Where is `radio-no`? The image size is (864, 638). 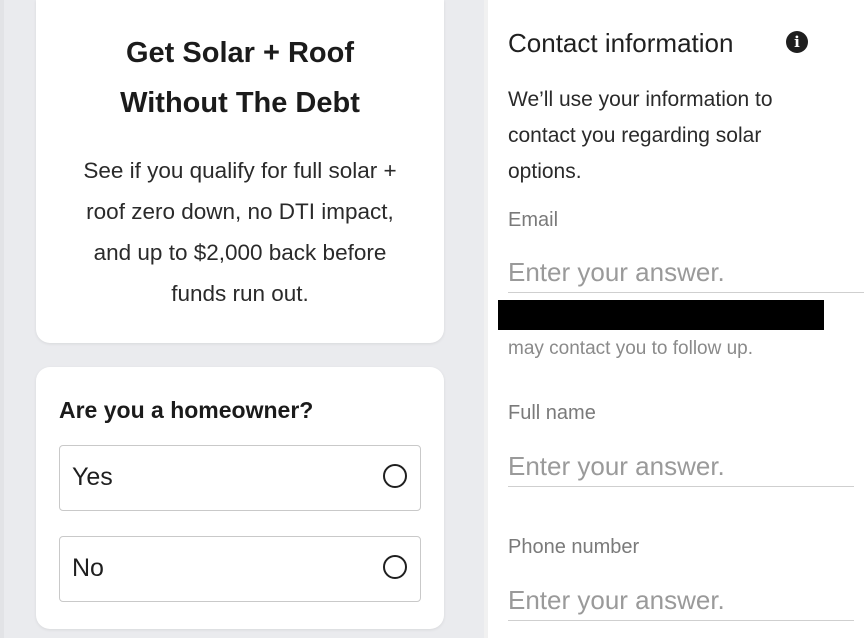
radio-no is located at coordinates (395, 567).